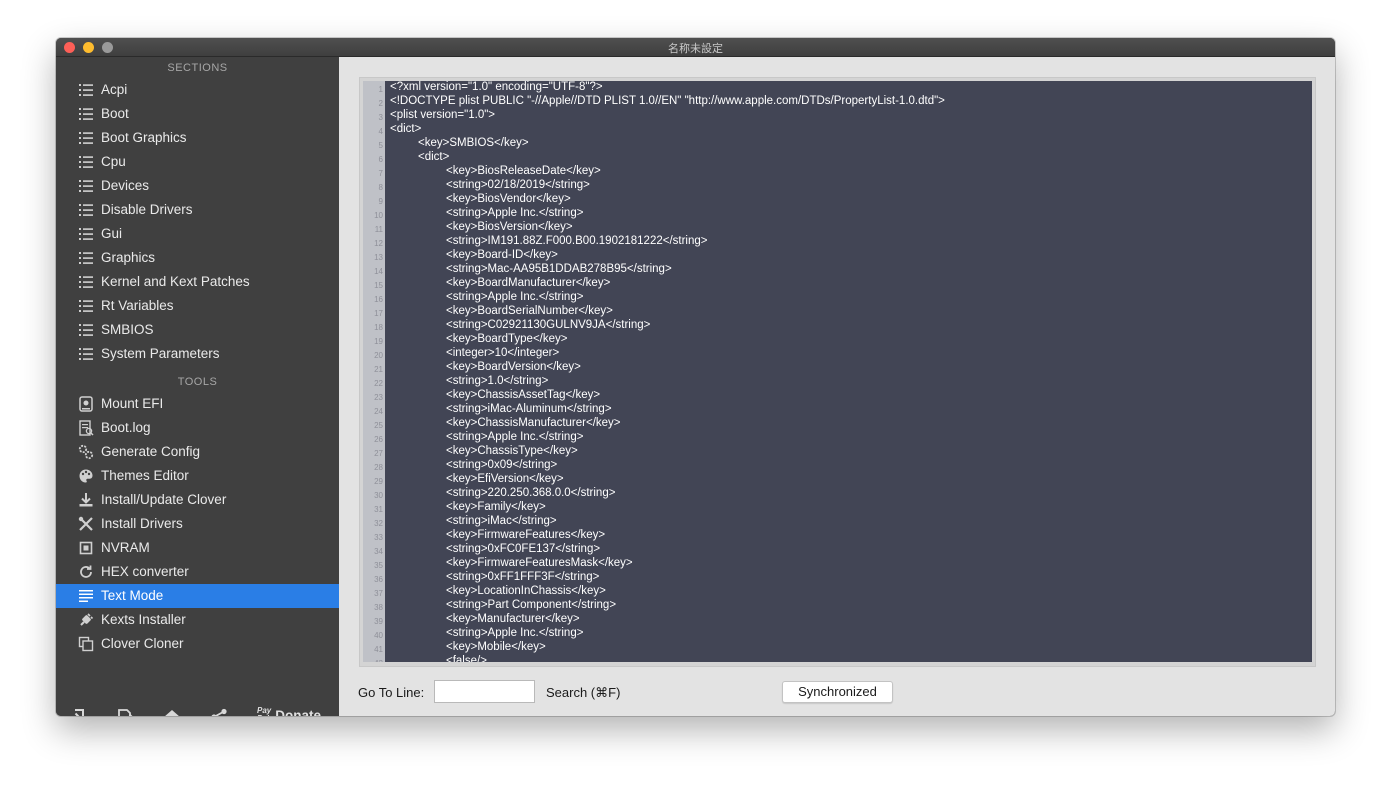  I want to click on log-icon, so click(86, 428).